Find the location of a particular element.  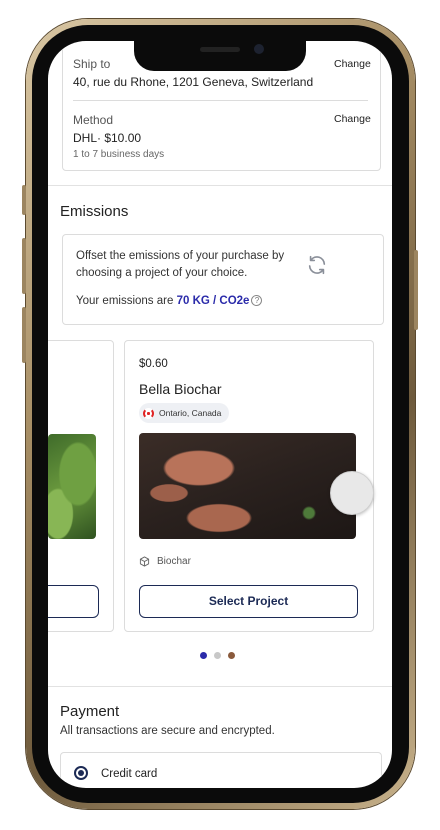

section-separator is located at coordinates (220, 185).